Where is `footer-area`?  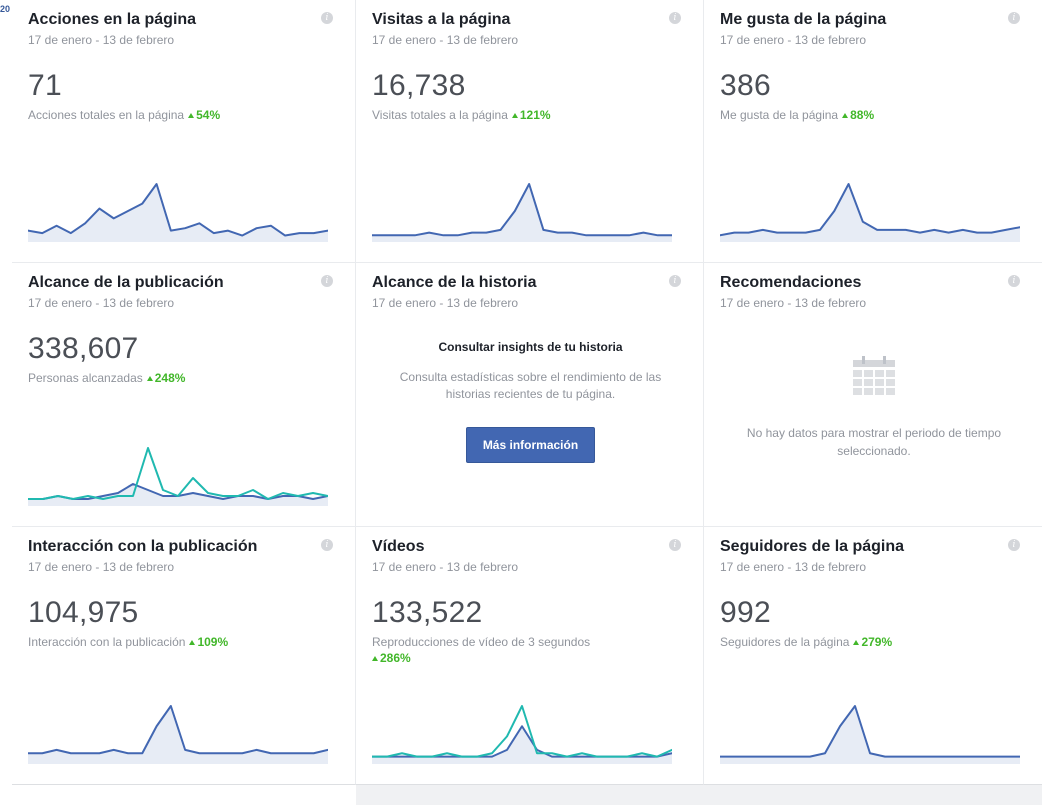 footer-area is located at coordinates (699, 795).